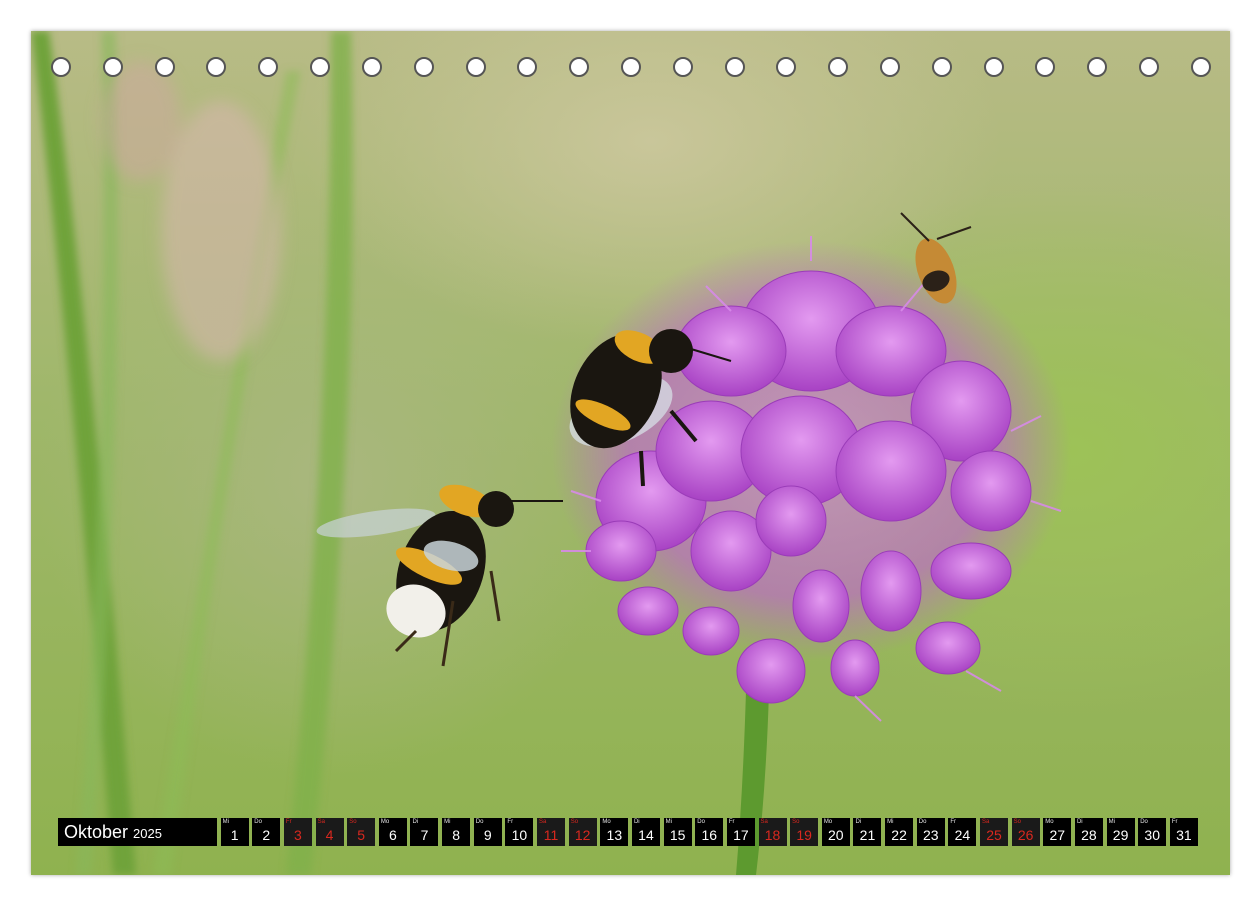 This screenshot has width=1260, height=905. Describe the element at coordinates (741, 835) in the screenshot. I see `day-number: 17` at that location.